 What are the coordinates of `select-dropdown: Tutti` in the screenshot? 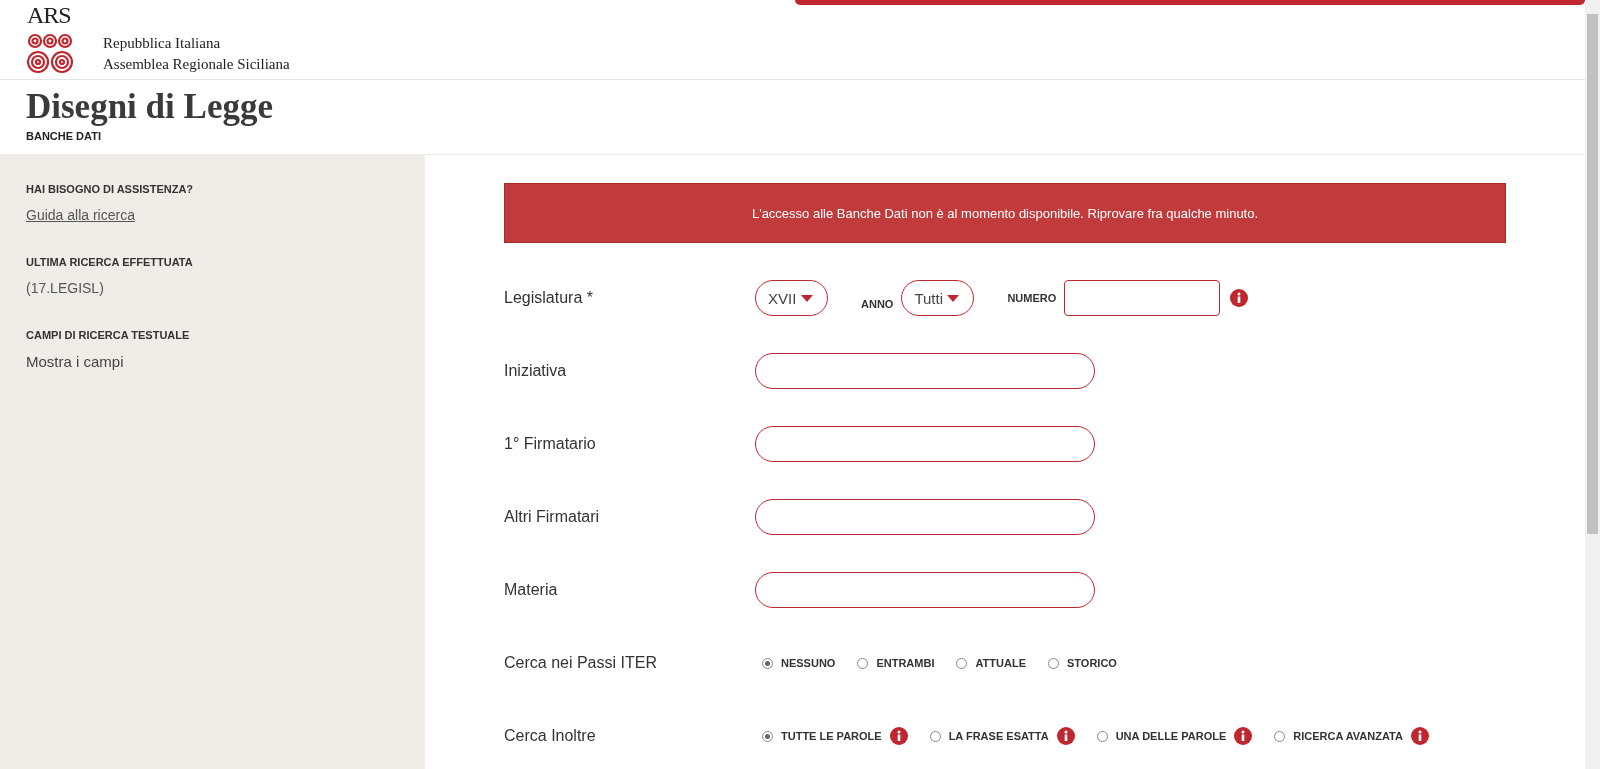 It's located at (938, 298).